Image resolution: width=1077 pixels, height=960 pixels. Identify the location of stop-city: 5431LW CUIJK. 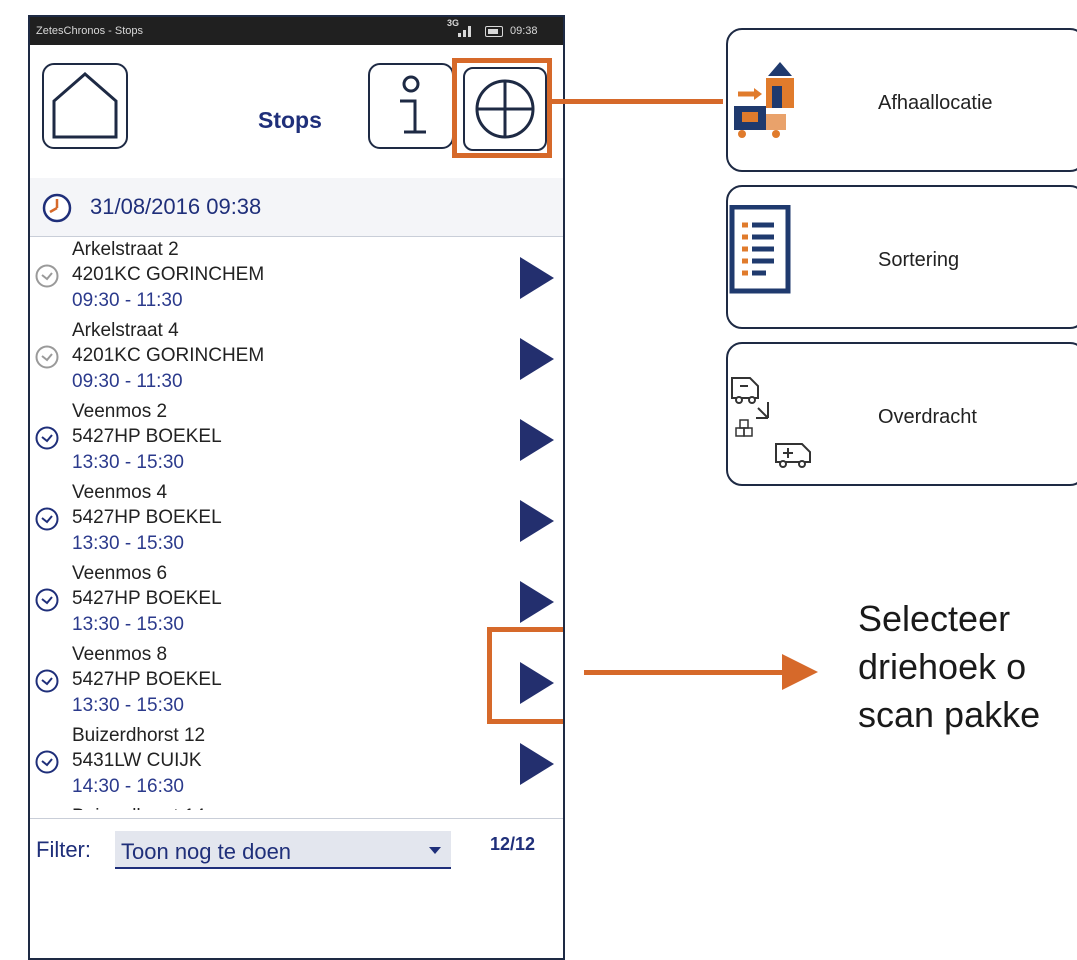
(137, 760).